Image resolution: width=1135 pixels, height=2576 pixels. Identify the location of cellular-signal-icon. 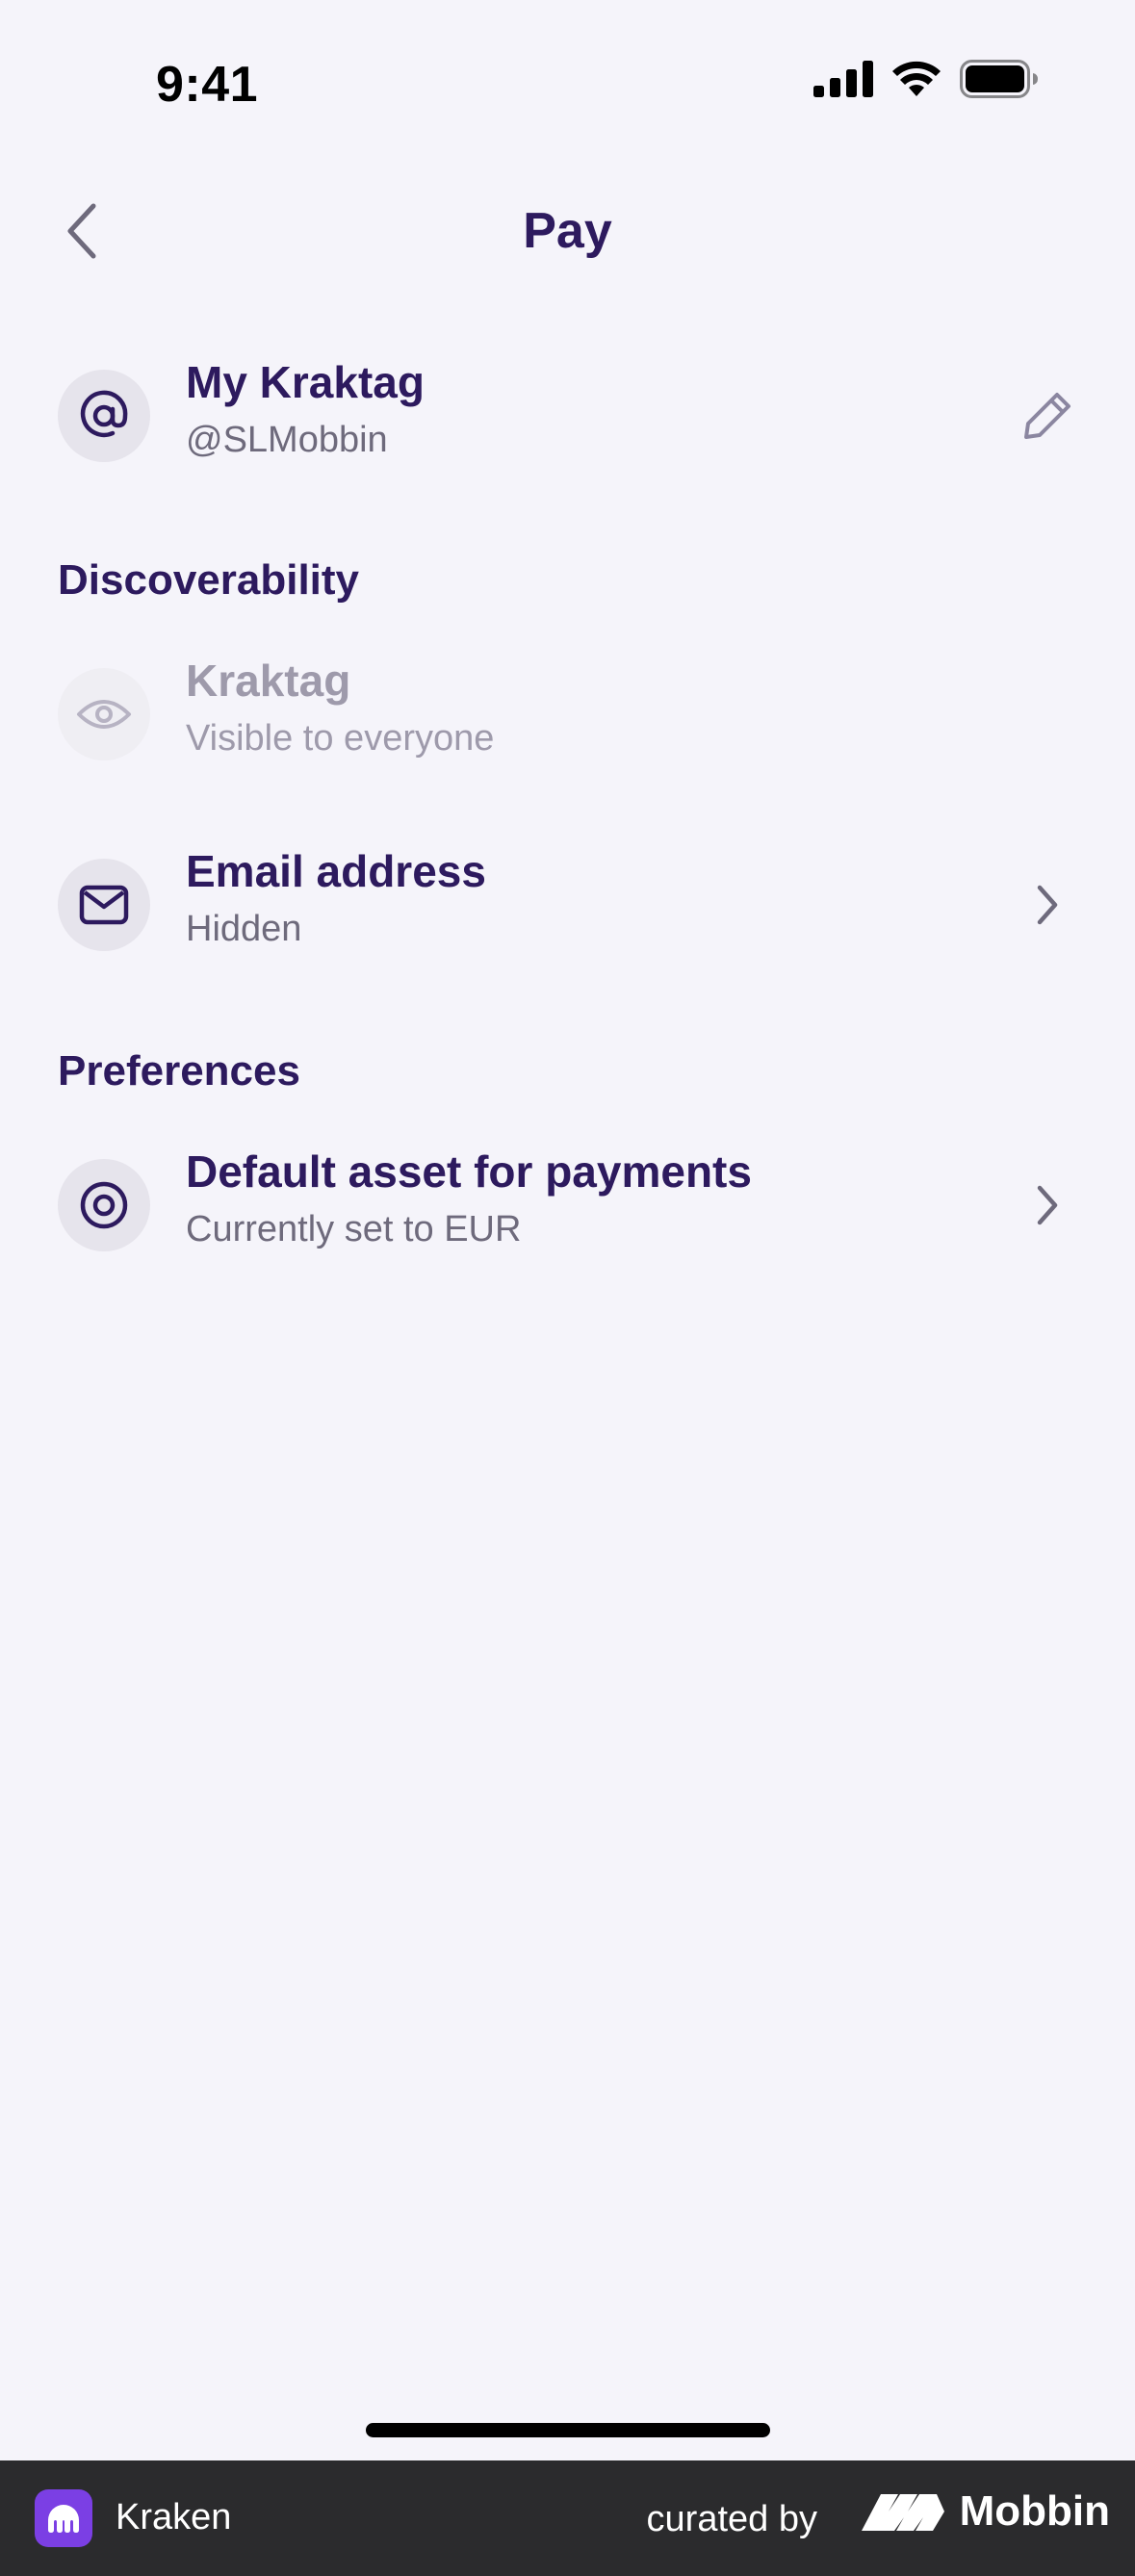
(843, 79).